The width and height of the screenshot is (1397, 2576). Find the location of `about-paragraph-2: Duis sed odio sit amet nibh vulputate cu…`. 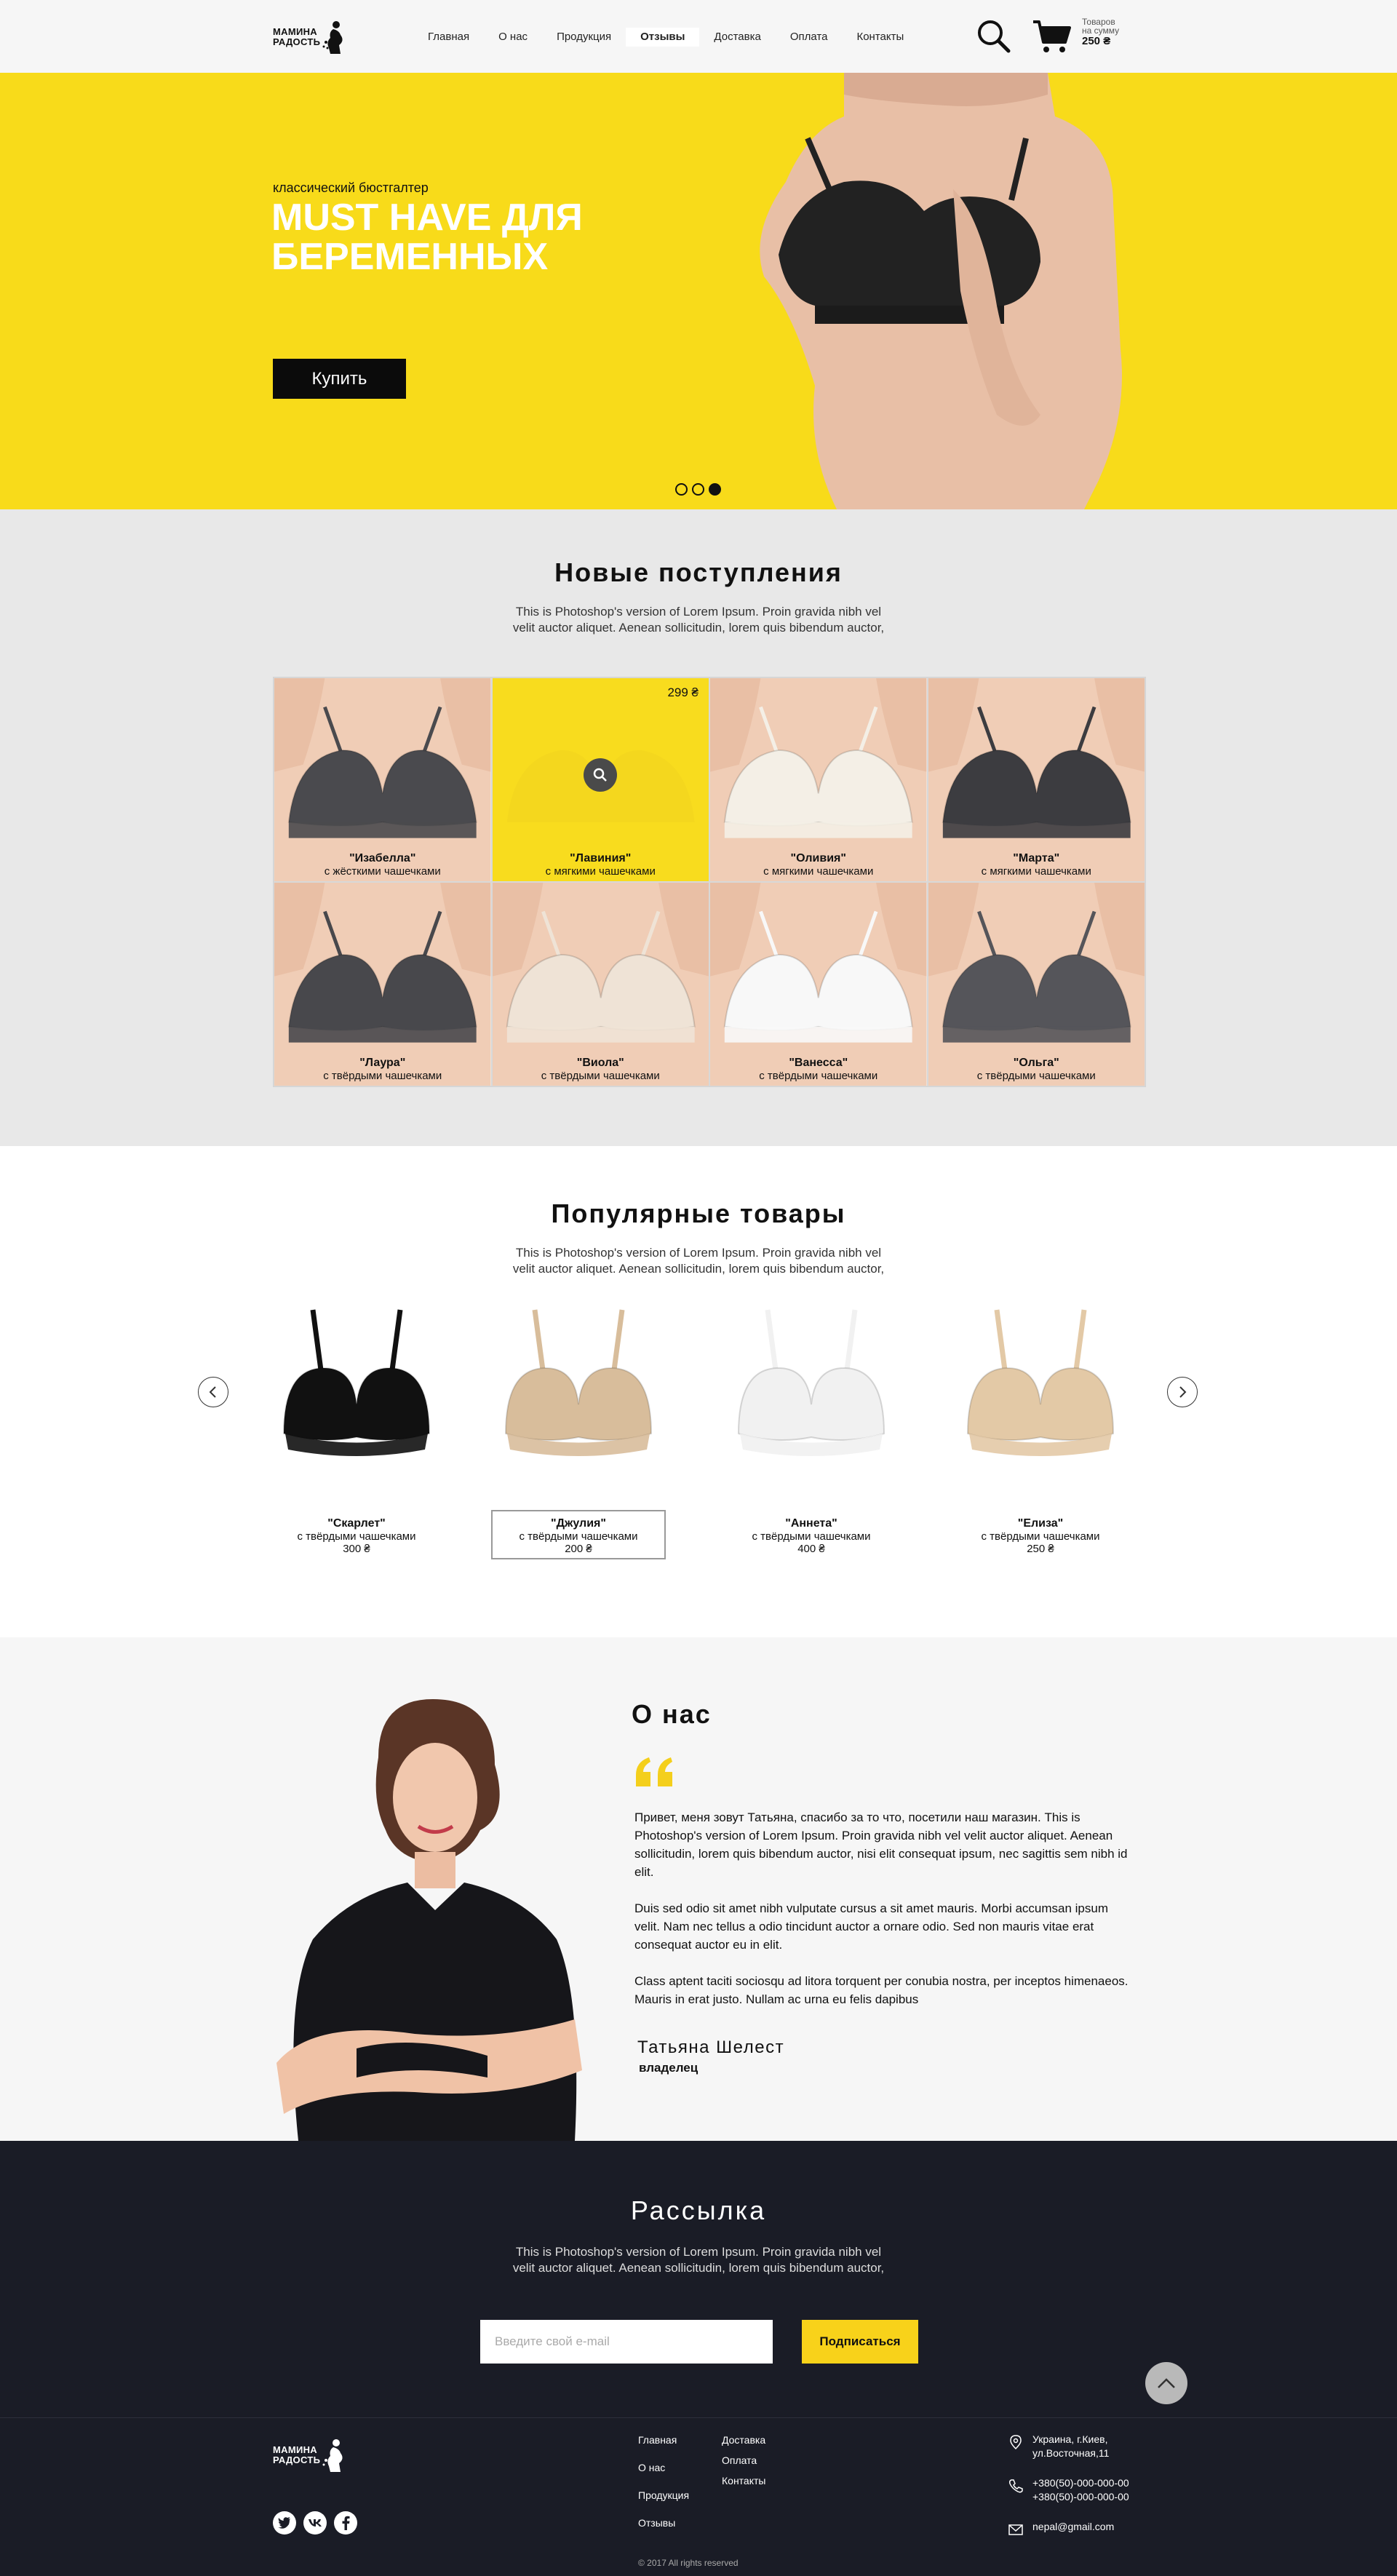

about-paragraph-2: Duis sed odio sit amet nibh vulputate cu… is located at coordinates (871, 1926).